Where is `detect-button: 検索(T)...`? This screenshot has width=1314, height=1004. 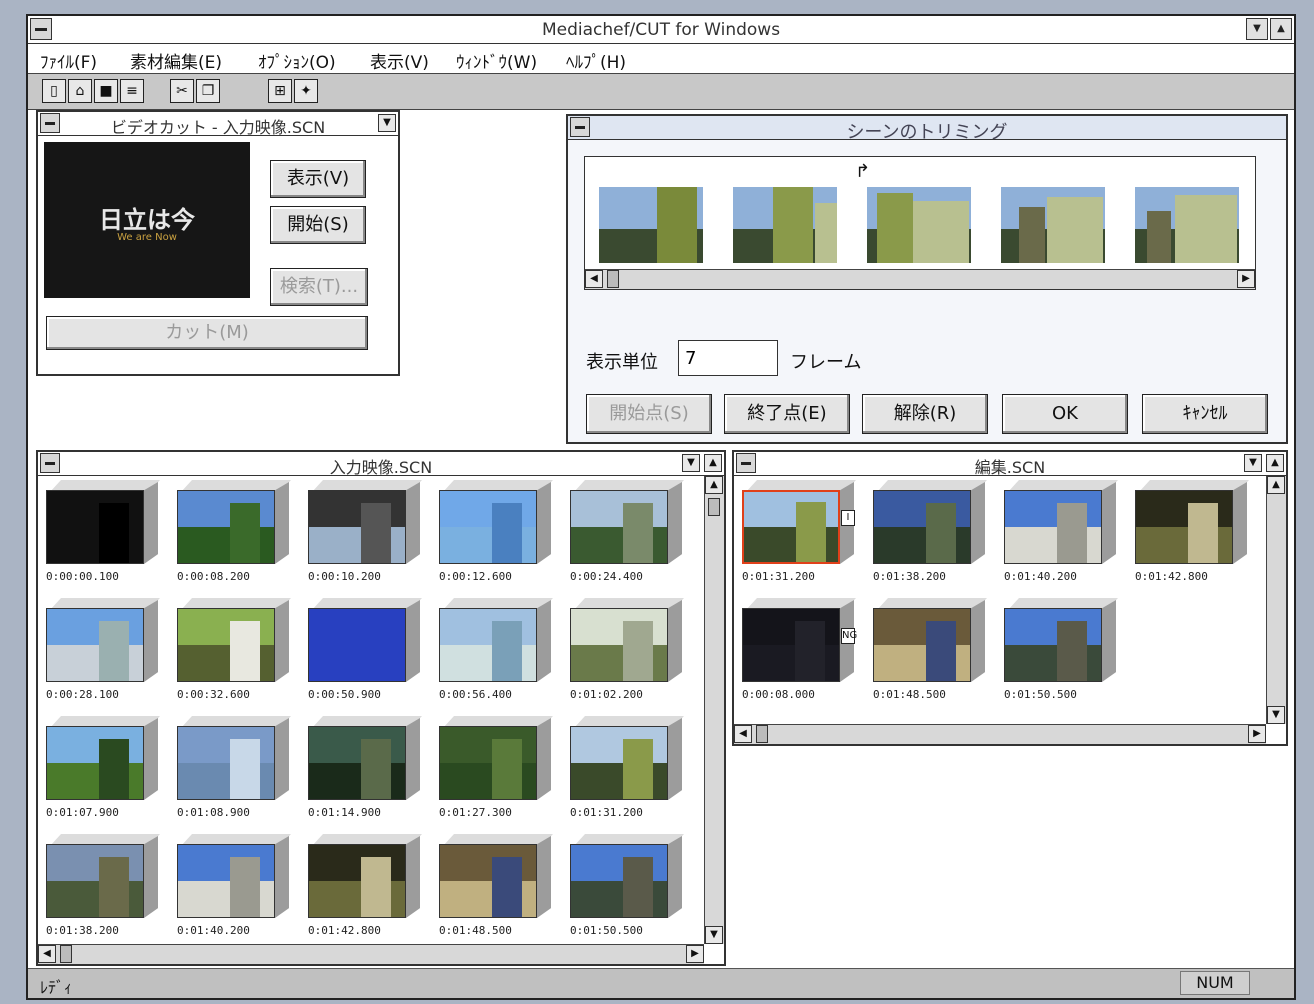 detect-button: 検索(T)... is located at coordinates (319, 287).